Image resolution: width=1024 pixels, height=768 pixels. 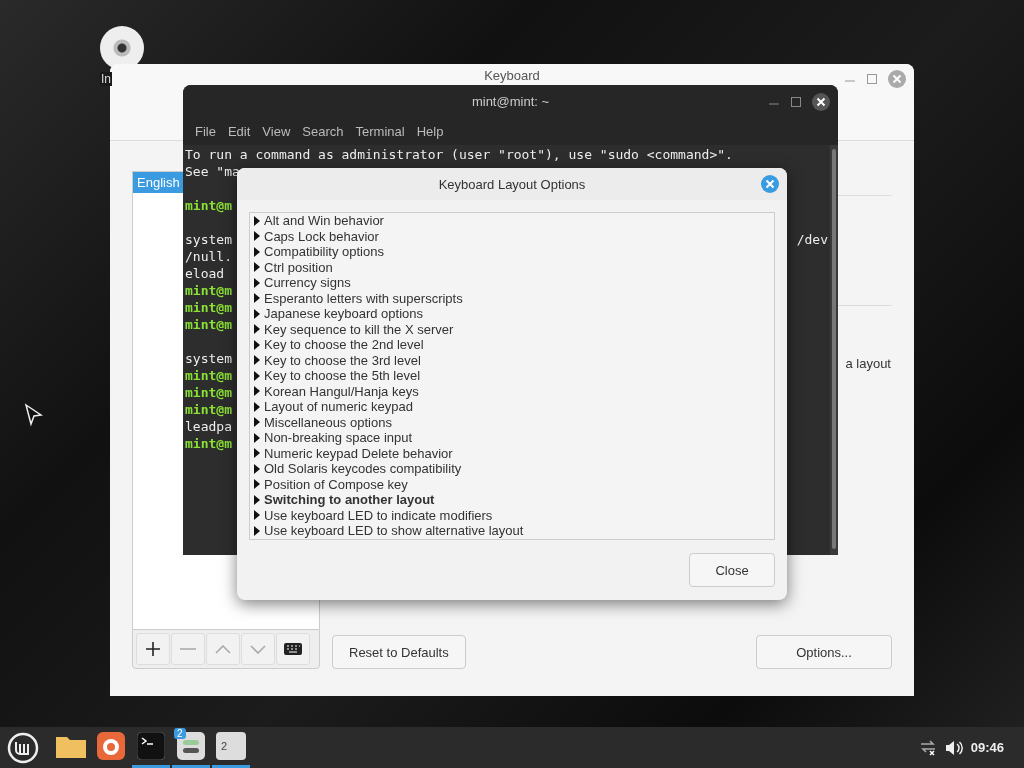 What do you see at coordinates (180, 733) in the screenshot?
I see `count-badge: 2` at bounding box center [180, 733].